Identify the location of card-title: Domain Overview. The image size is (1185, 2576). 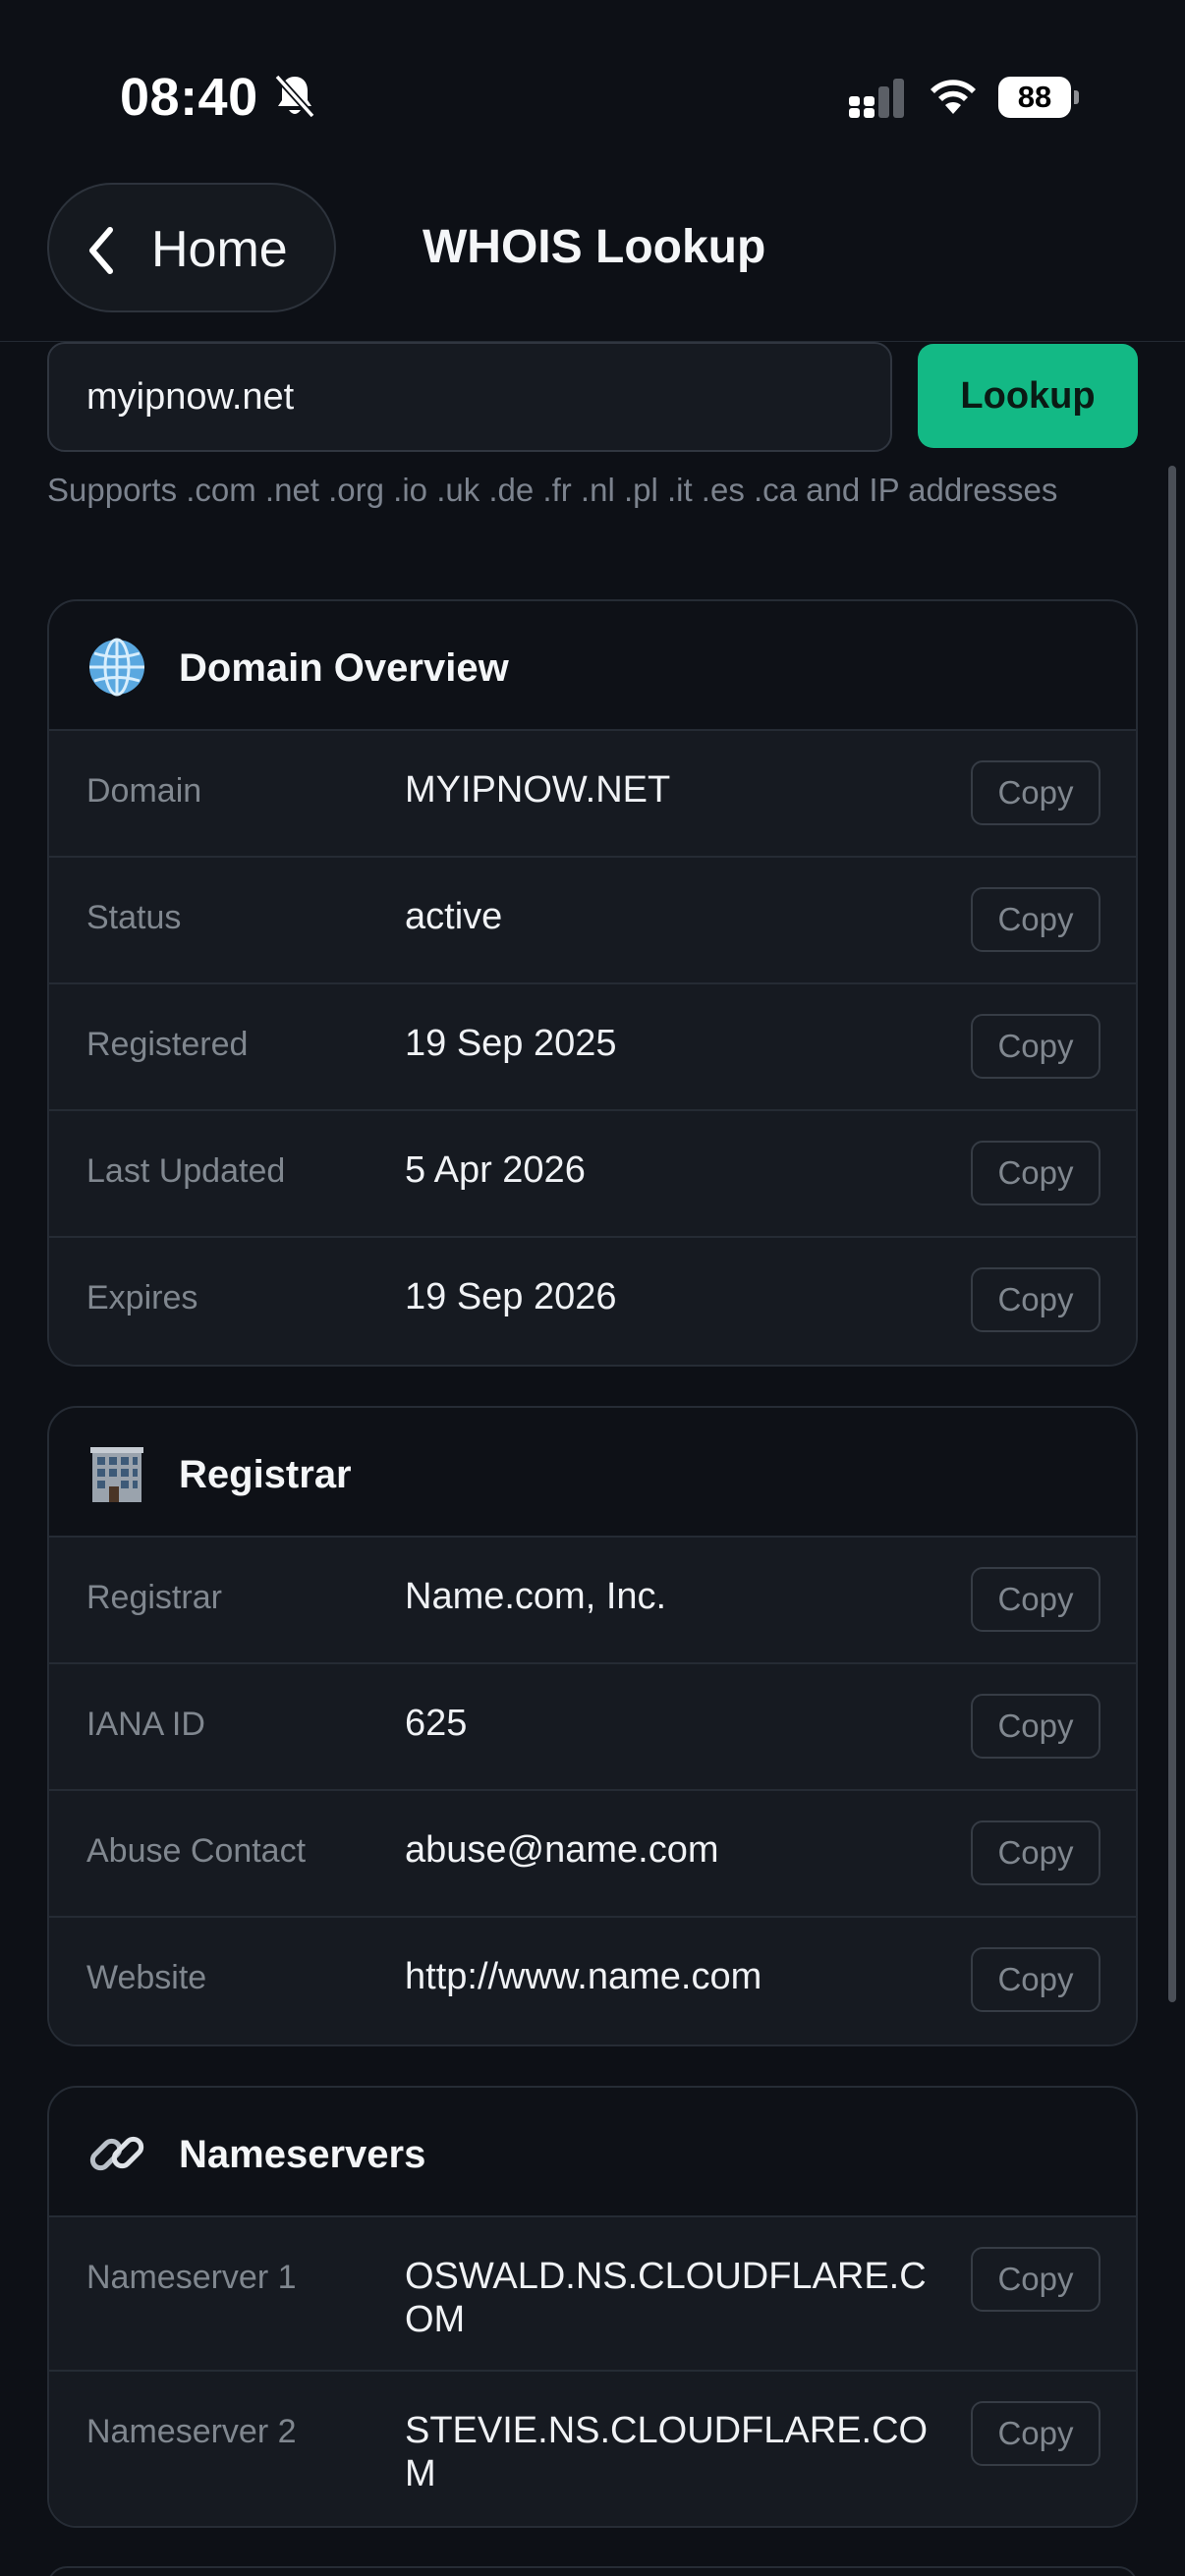
(344, 668).